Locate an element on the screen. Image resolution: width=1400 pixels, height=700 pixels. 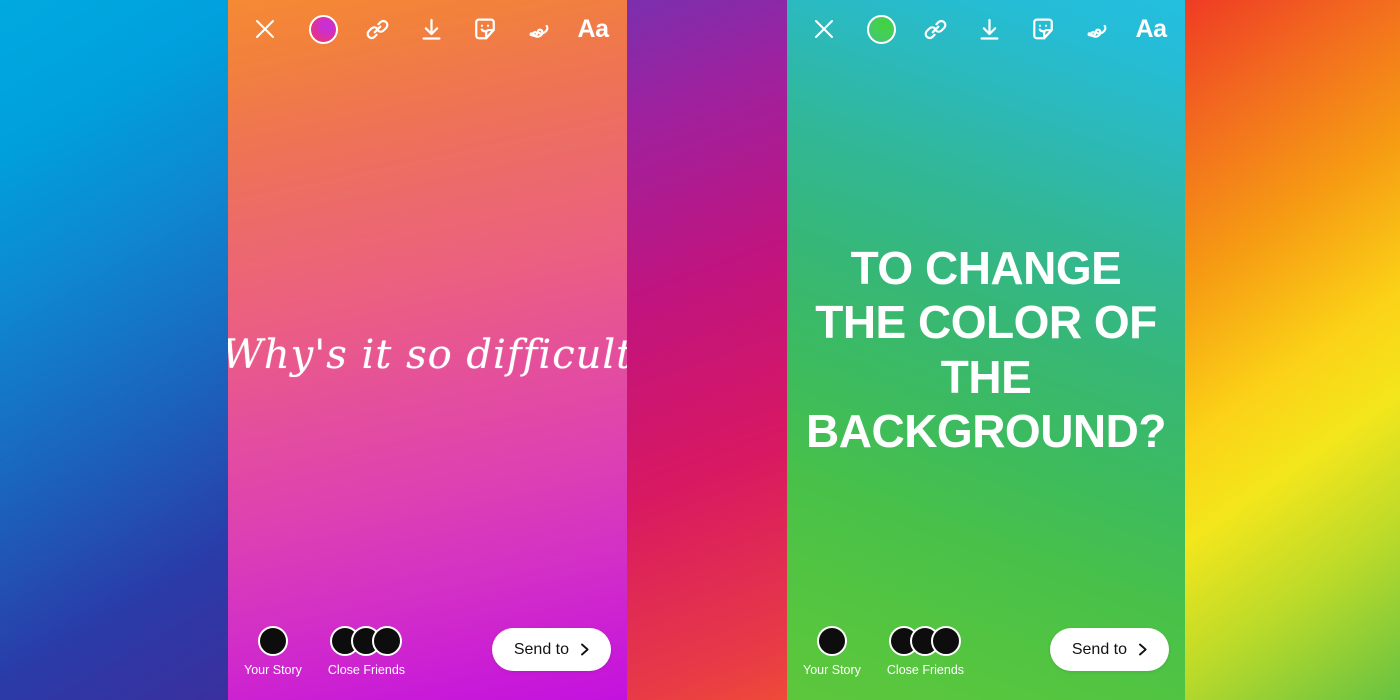
story-tool-group-2: Aa is located at coordinates (1016, 29).